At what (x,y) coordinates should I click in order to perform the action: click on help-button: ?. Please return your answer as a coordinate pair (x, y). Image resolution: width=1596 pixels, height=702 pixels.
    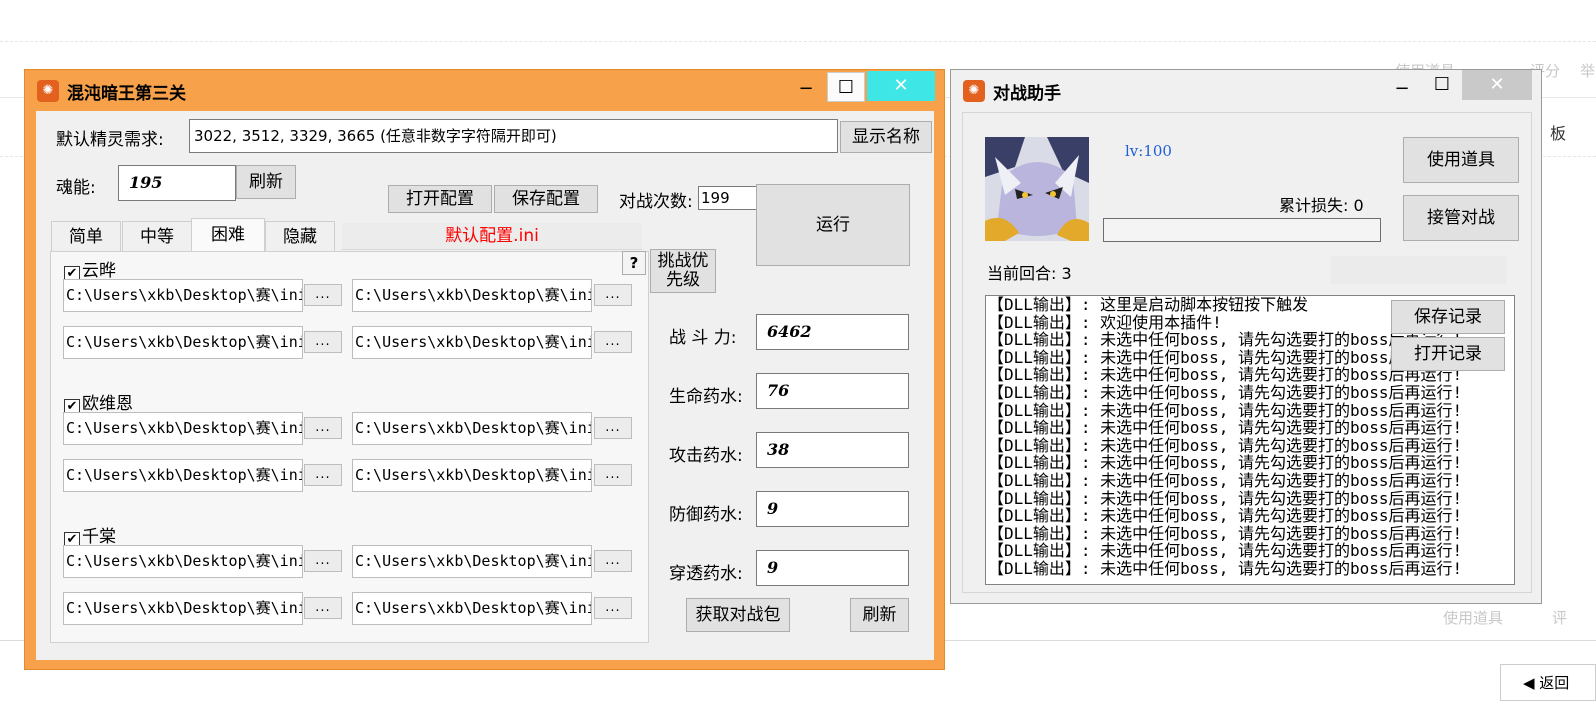
    Looking at the image, I should click on (634, 263).